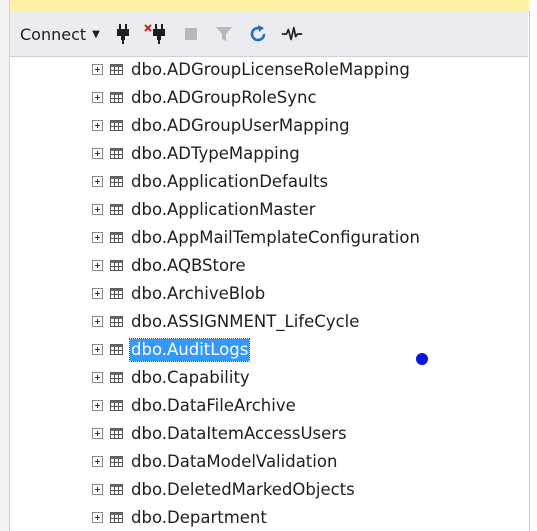 The image size is (537, 531). What do you see at coordinates (213, 406) in the screenshot?
I see `tree-node-label: dbo.DataFileArchive` at bounding box center [213, 406].